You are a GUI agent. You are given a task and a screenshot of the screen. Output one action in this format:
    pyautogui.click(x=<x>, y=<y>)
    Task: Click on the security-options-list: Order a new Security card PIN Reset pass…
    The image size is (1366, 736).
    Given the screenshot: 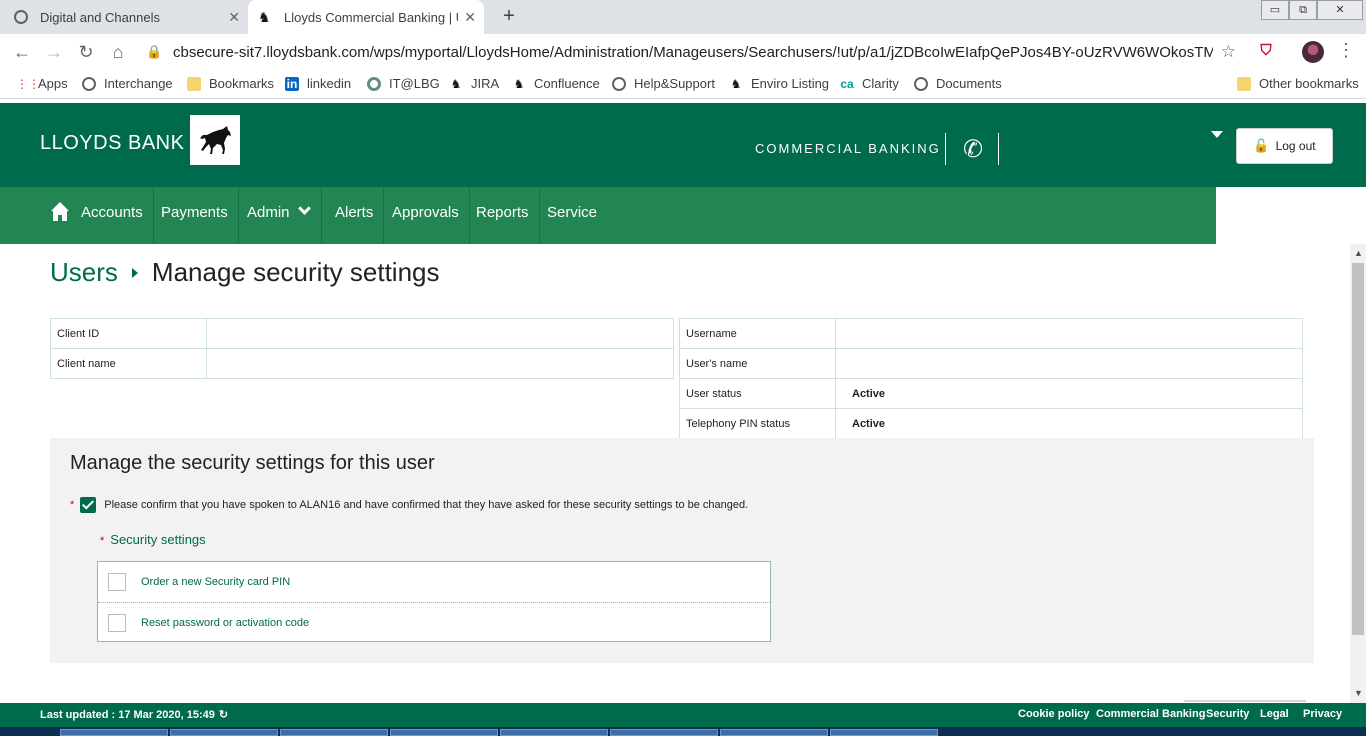 What is the action you would take?
    pyautogui.click(x=434, y=601)
    